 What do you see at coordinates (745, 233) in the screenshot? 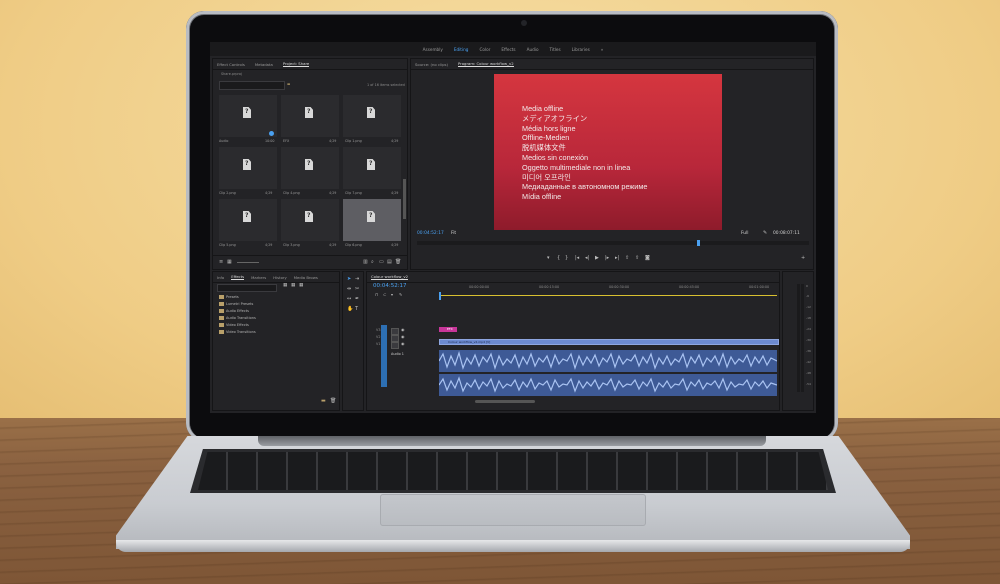
I see `resolution-dropdown: Full` at bounding box center [745, 233].